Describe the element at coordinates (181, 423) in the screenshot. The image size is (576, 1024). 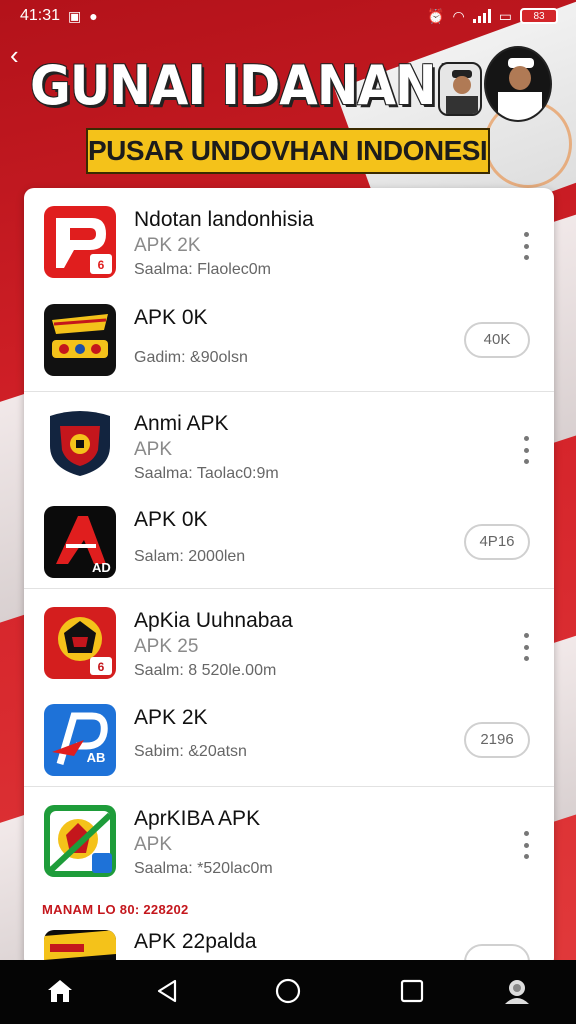
I see `app-name: Anmi APK` at that location.